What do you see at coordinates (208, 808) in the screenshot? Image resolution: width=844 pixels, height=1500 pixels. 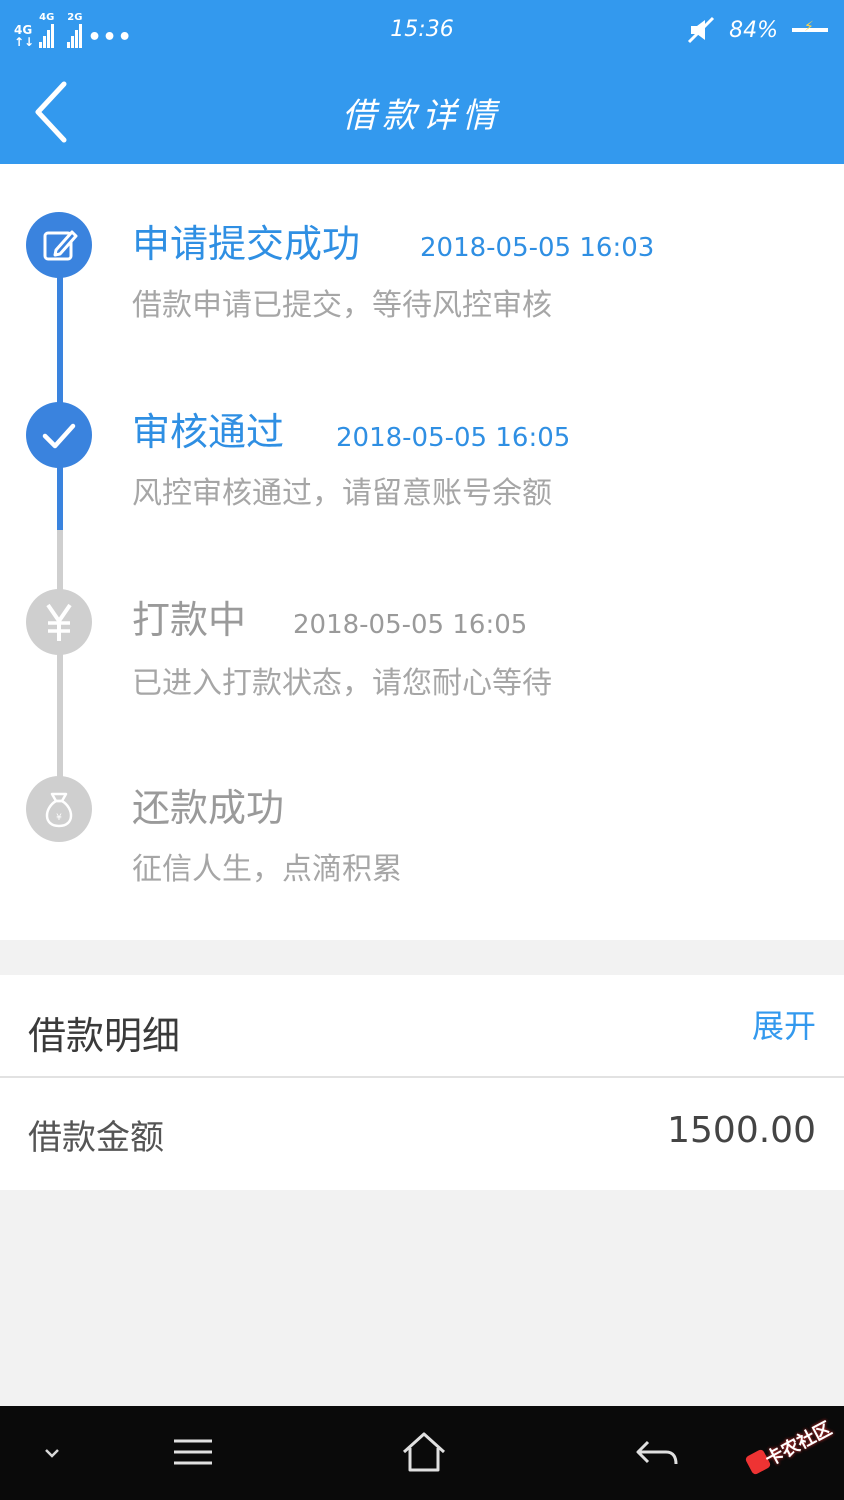 I see `step-title: 还款成功` at bounding box center [208, 808].